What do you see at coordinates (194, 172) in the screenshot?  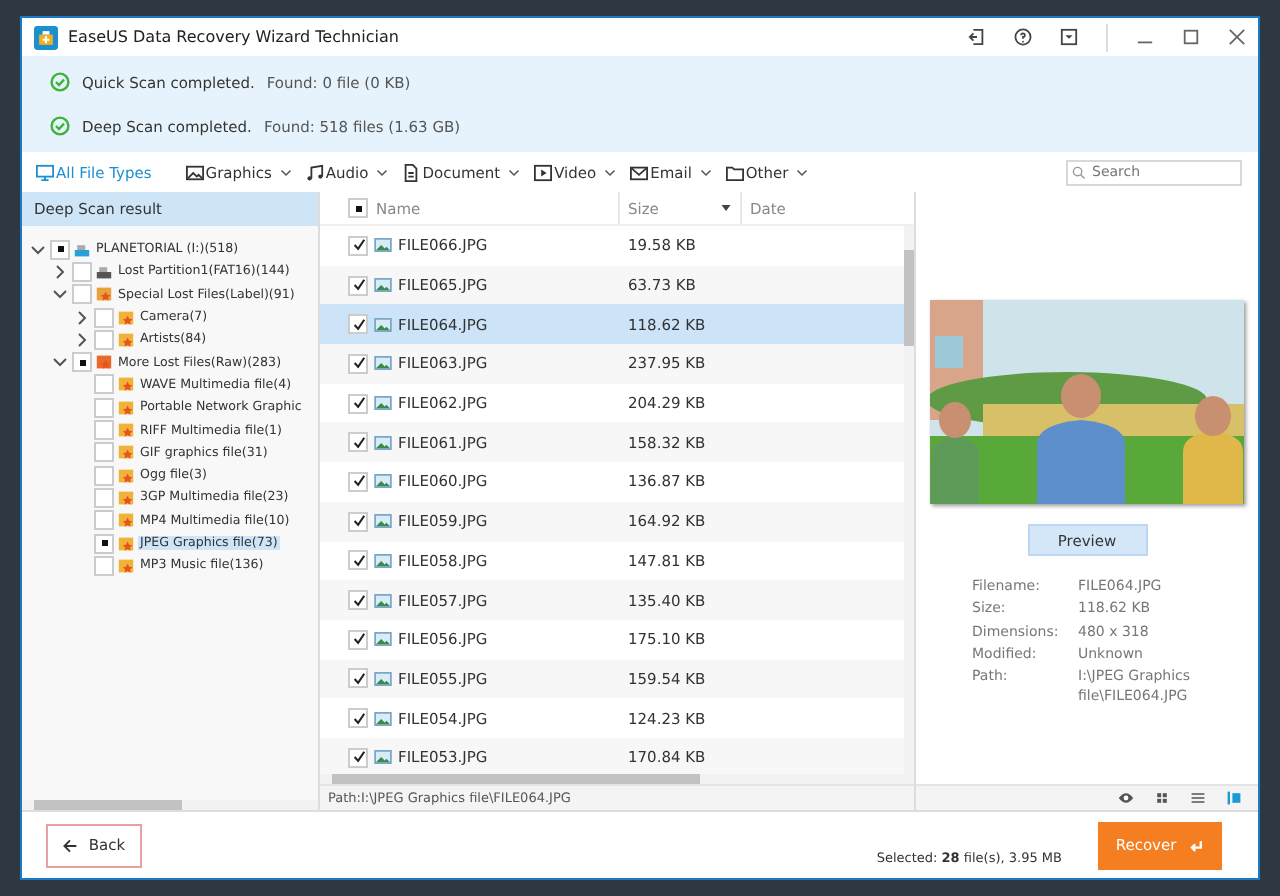 I see `image-icon` at bounding box center [194, 172].